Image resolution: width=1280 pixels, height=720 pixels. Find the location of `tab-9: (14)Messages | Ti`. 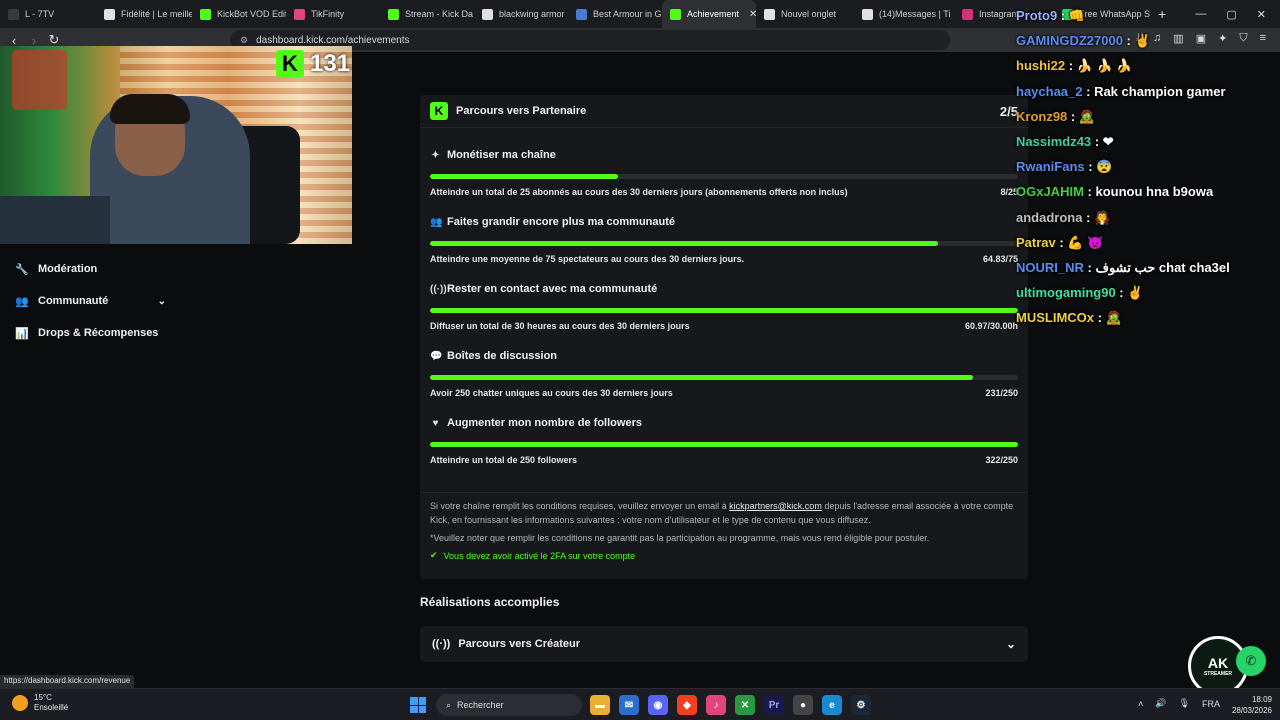

tab-9: (14)Messages | Ti is located at coordinates (904, 14).